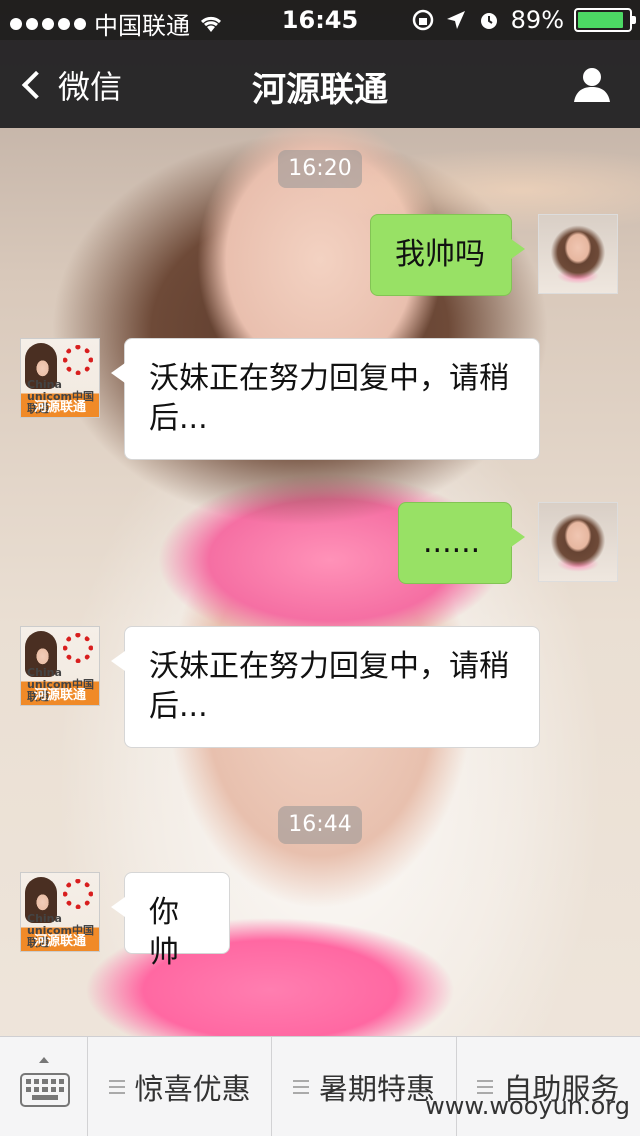 This screenshot has height=1136, width=640. I want to click on alarm-clock-icon, so click(488, 21).